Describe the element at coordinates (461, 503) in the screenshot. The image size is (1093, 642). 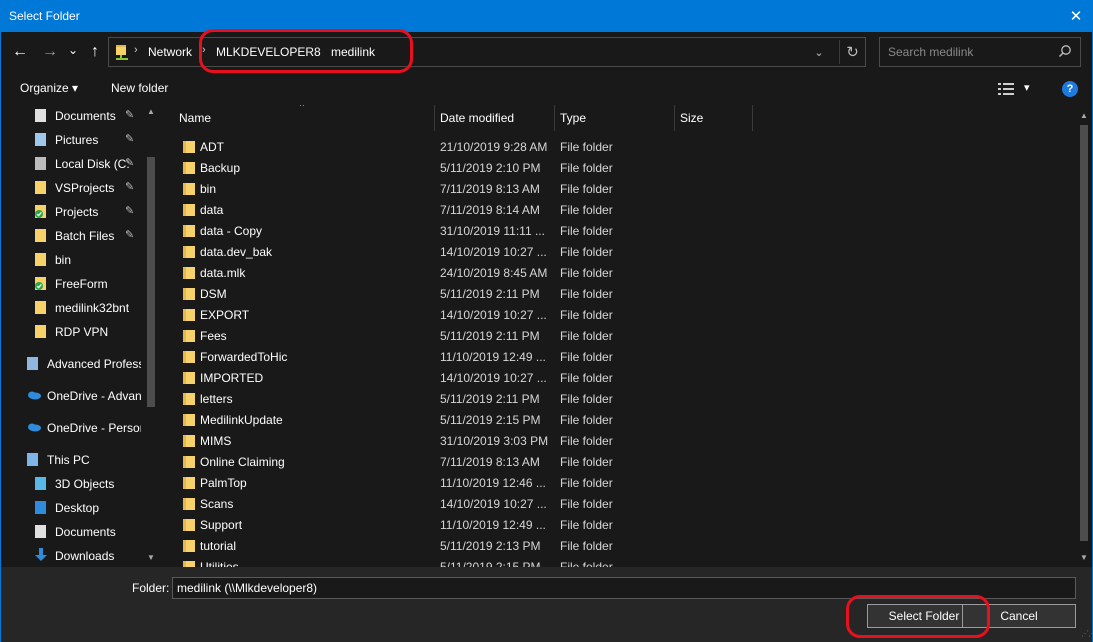
I see `file-row: Scans 14/10/2019 10:27 ... File folder` at that location.